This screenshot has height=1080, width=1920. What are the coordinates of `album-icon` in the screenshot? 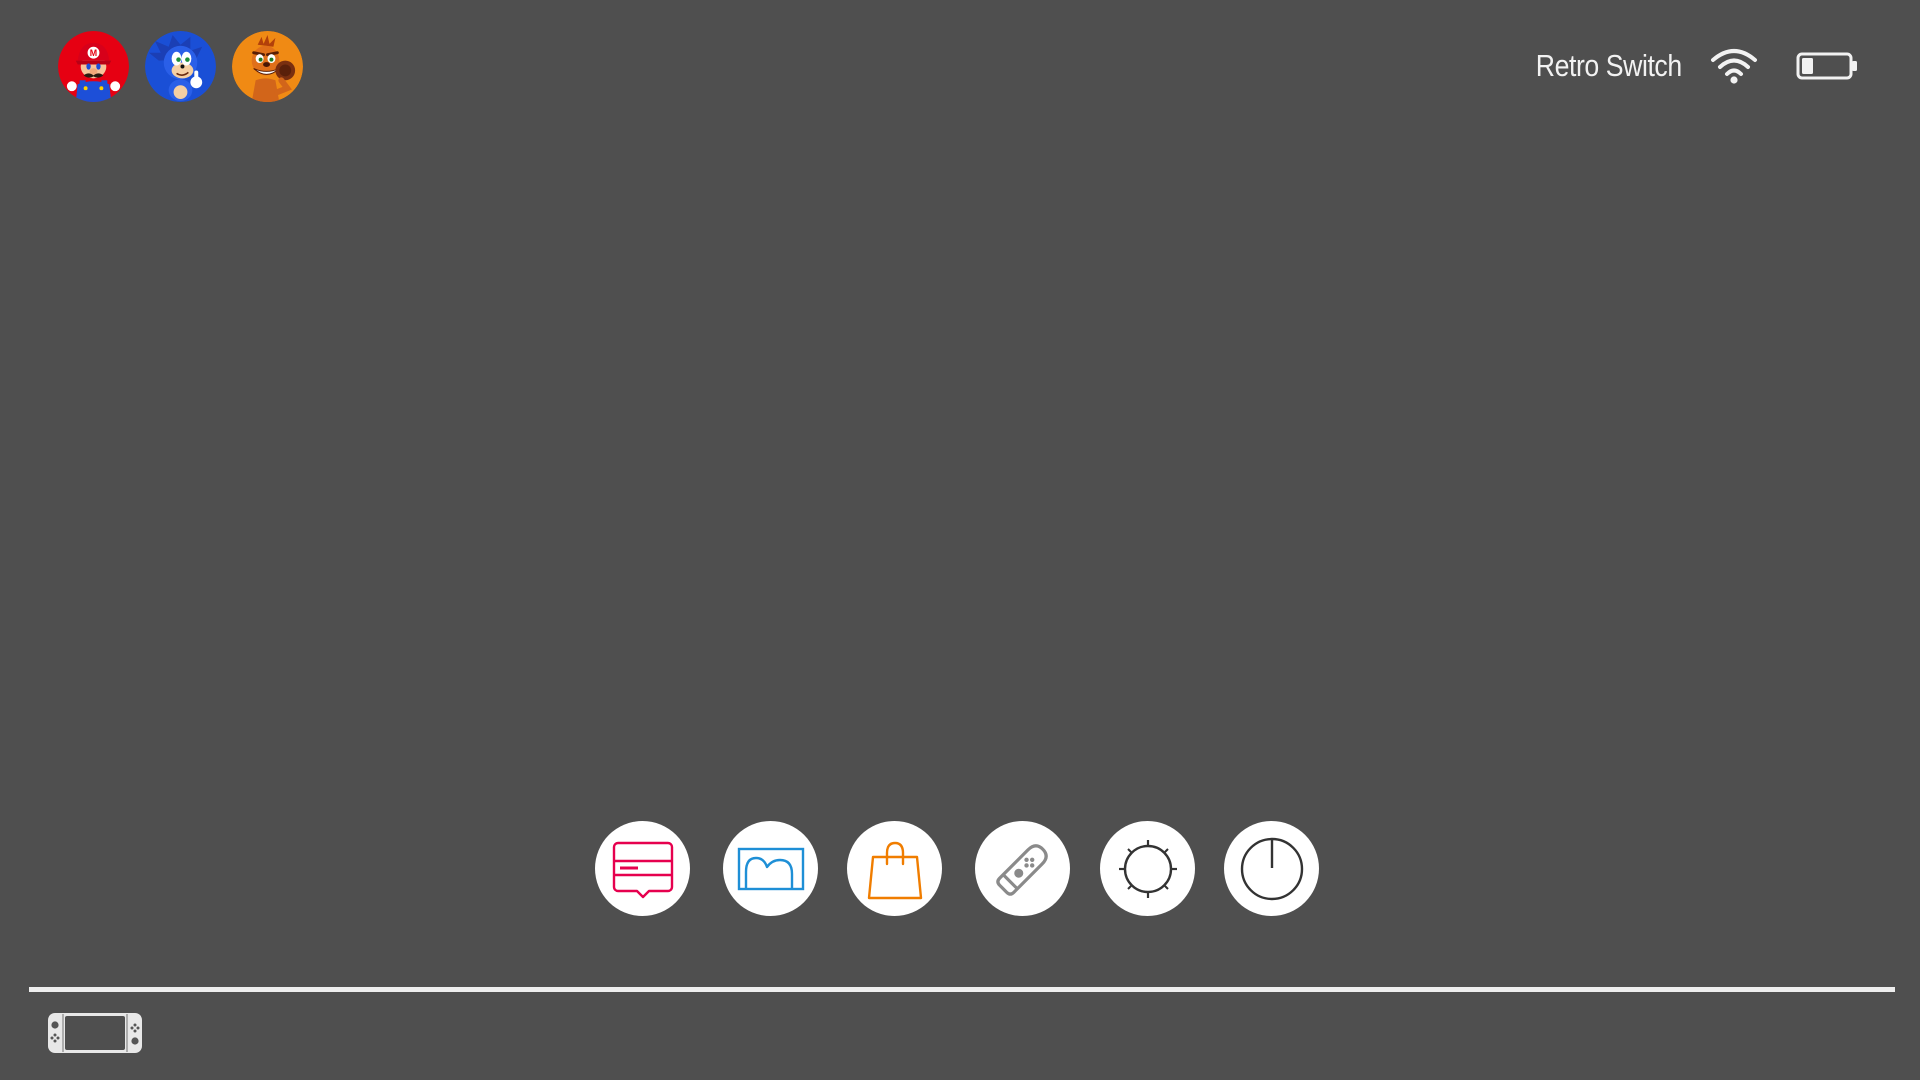 It's located at (770, 868).